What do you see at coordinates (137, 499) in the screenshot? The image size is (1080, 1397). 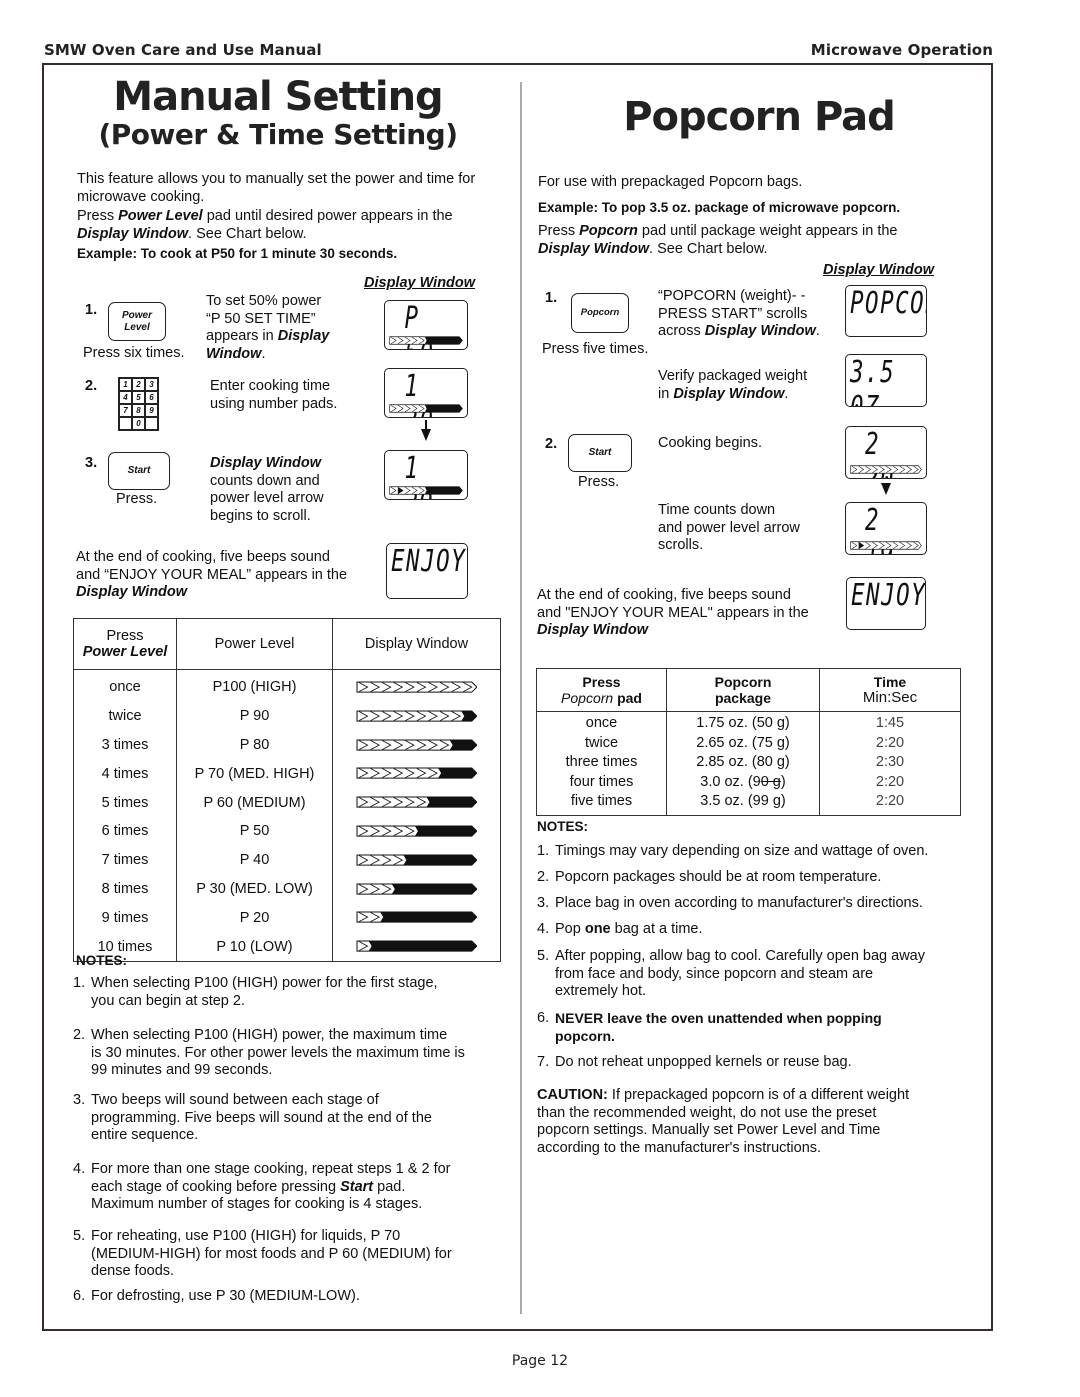 I see `step-3-caption: Press.` at bounding box center [137, 499].